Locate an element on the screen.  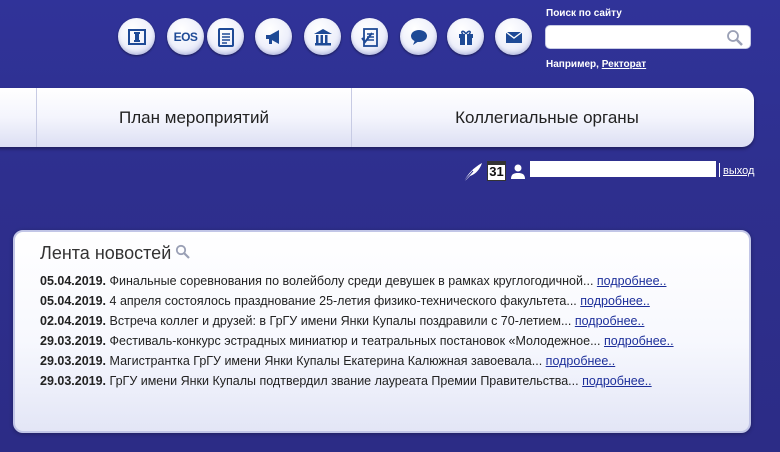
news-title-text: Лента новостей is located at coordinates (106, 253).